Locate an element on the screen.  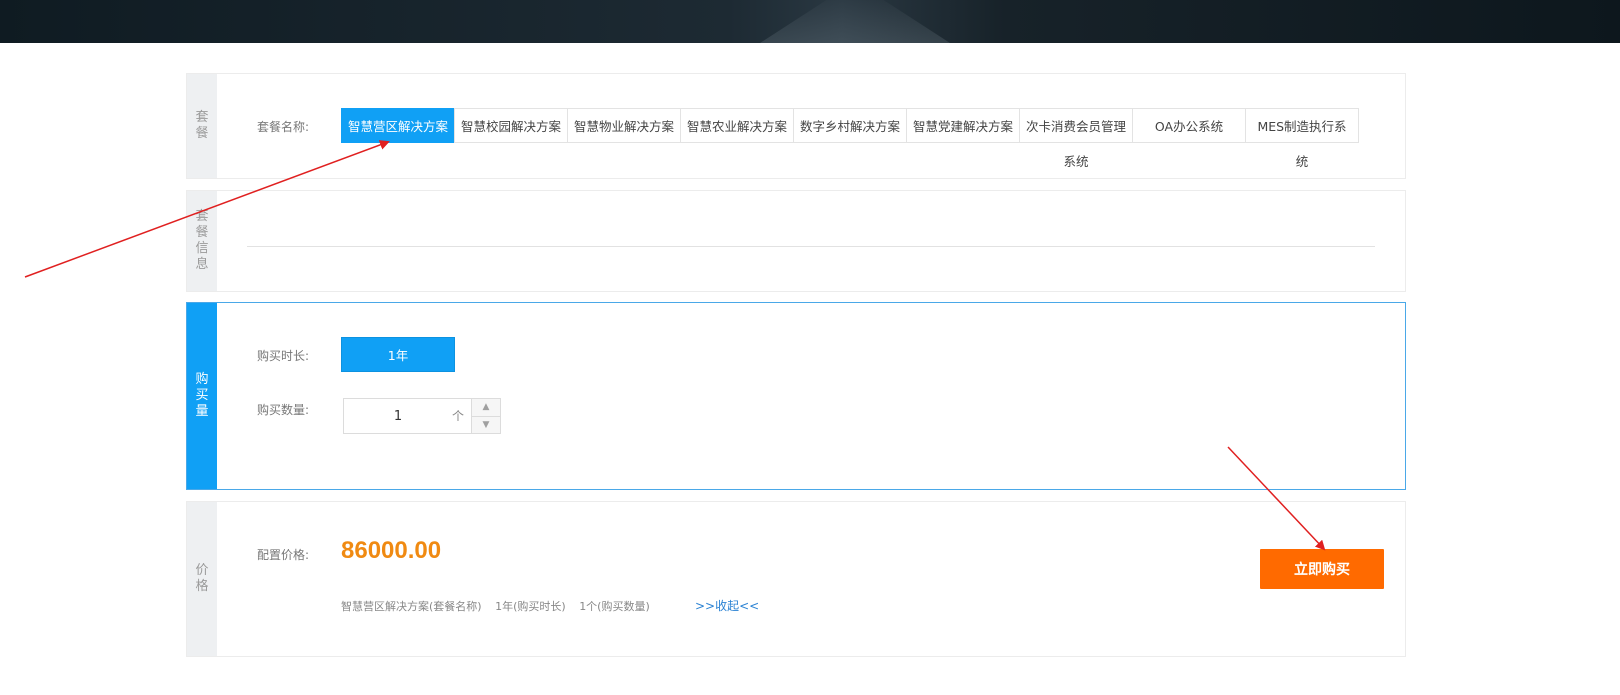
package-option-label: OA办公系统 is located at coordinates (1189, 126).